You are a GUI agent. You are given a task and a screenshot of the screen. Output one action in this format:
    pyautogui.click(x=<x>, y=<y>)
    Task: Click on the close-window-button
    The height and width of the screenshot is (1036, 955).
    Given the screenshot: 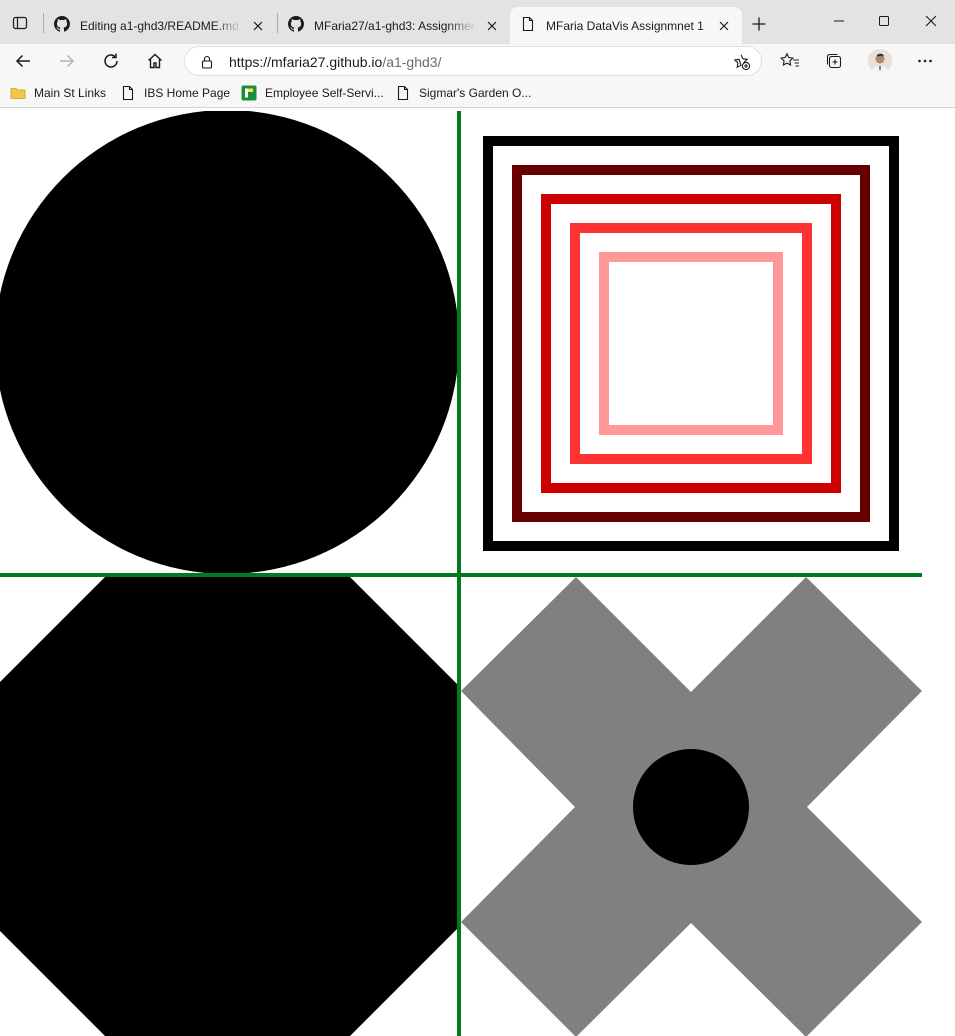 What is the action you would take?
    pyautogui.click(x=931, y=21)
    